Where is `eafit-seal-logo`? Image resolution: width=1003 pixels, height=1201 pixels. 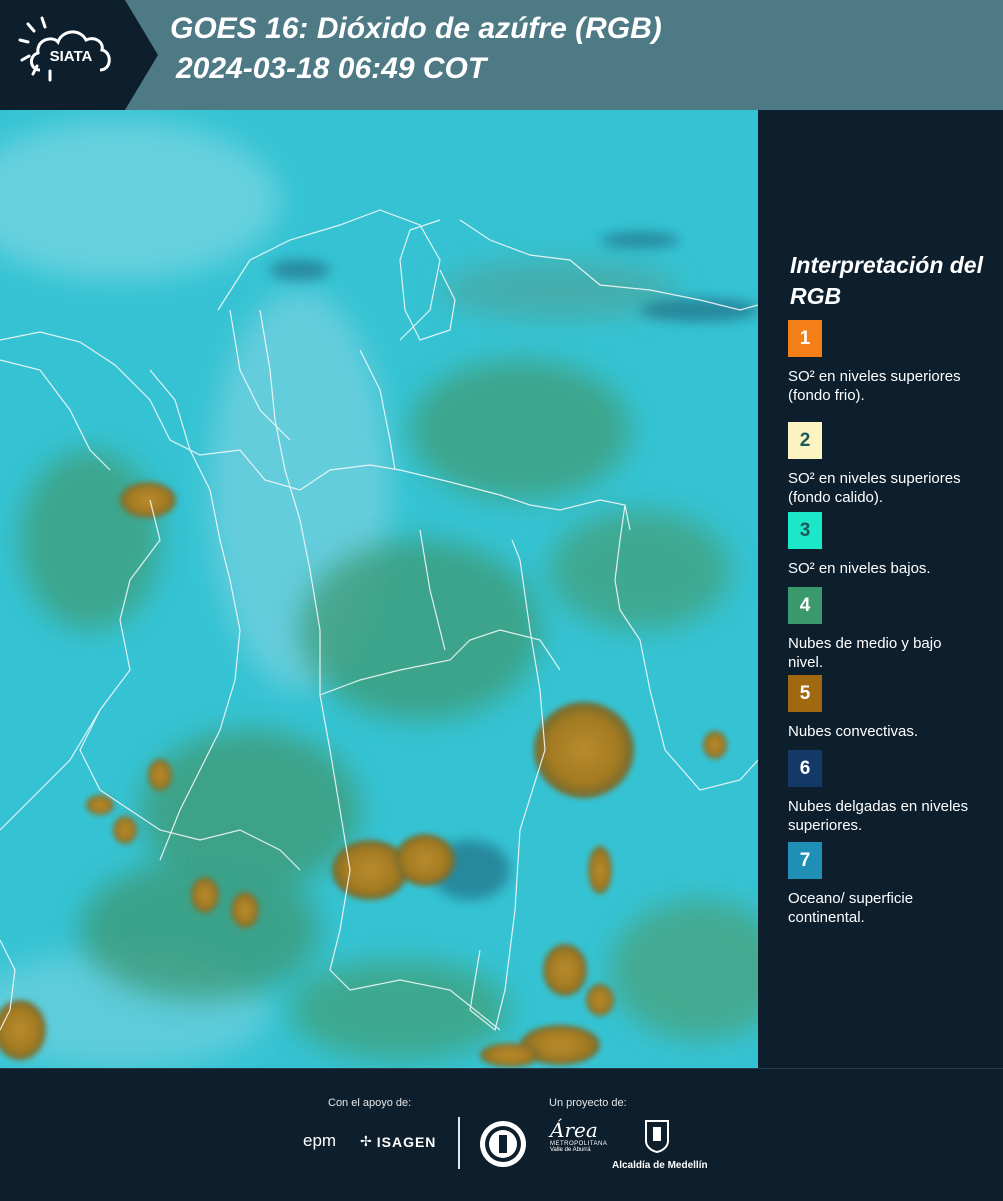
eafit-seal-logo is located at coordinates (503, 1144).